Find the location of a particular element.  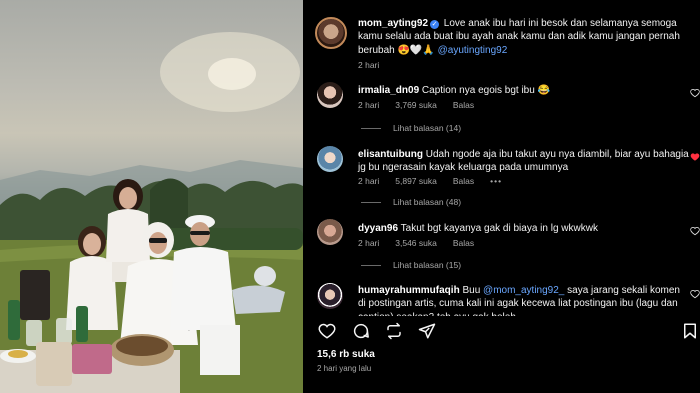

comment-username: irmalia_dn09 is located at coordinates (388, 90).